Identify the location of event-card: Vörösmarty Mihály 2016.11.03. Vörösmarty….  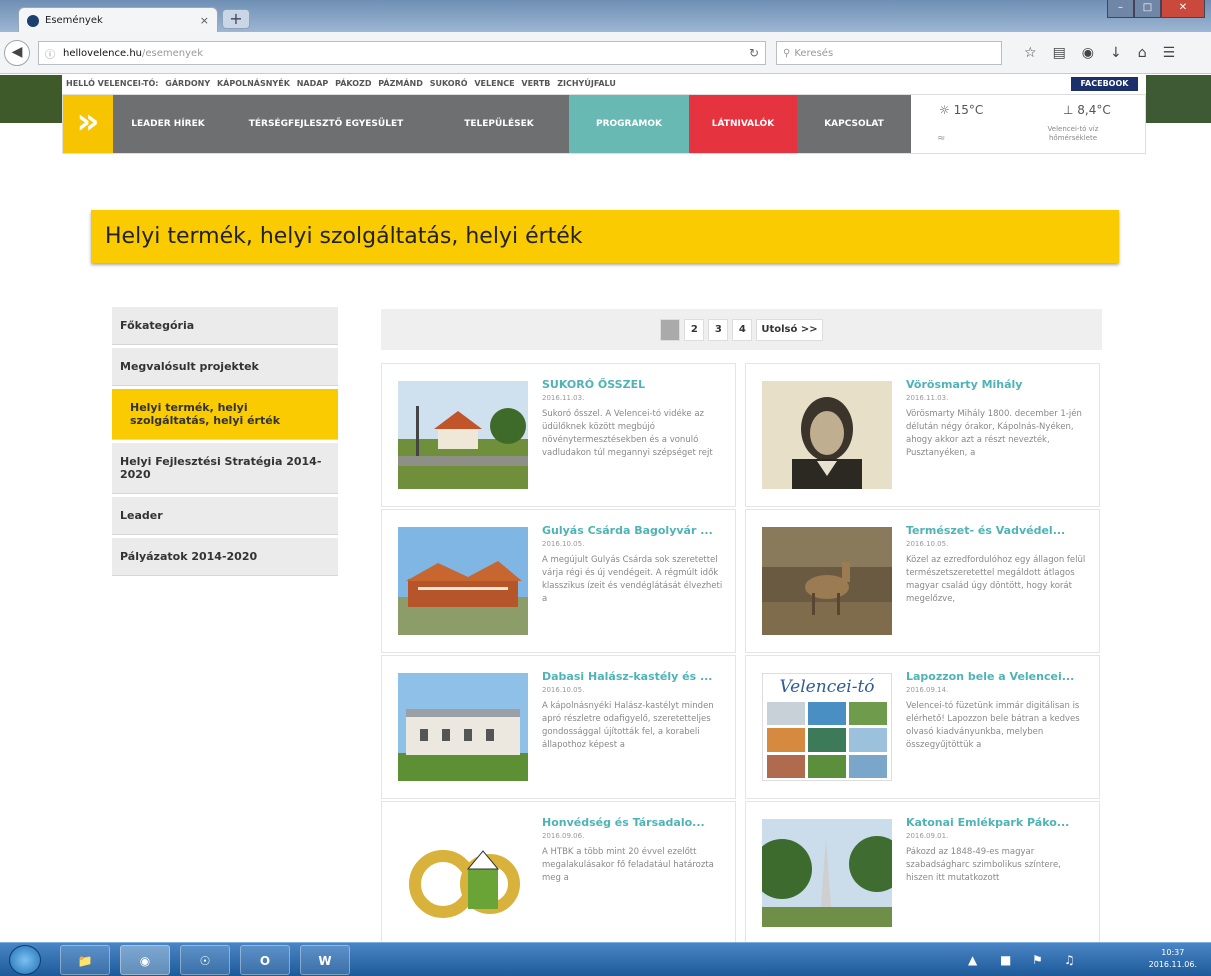
(922, 435).